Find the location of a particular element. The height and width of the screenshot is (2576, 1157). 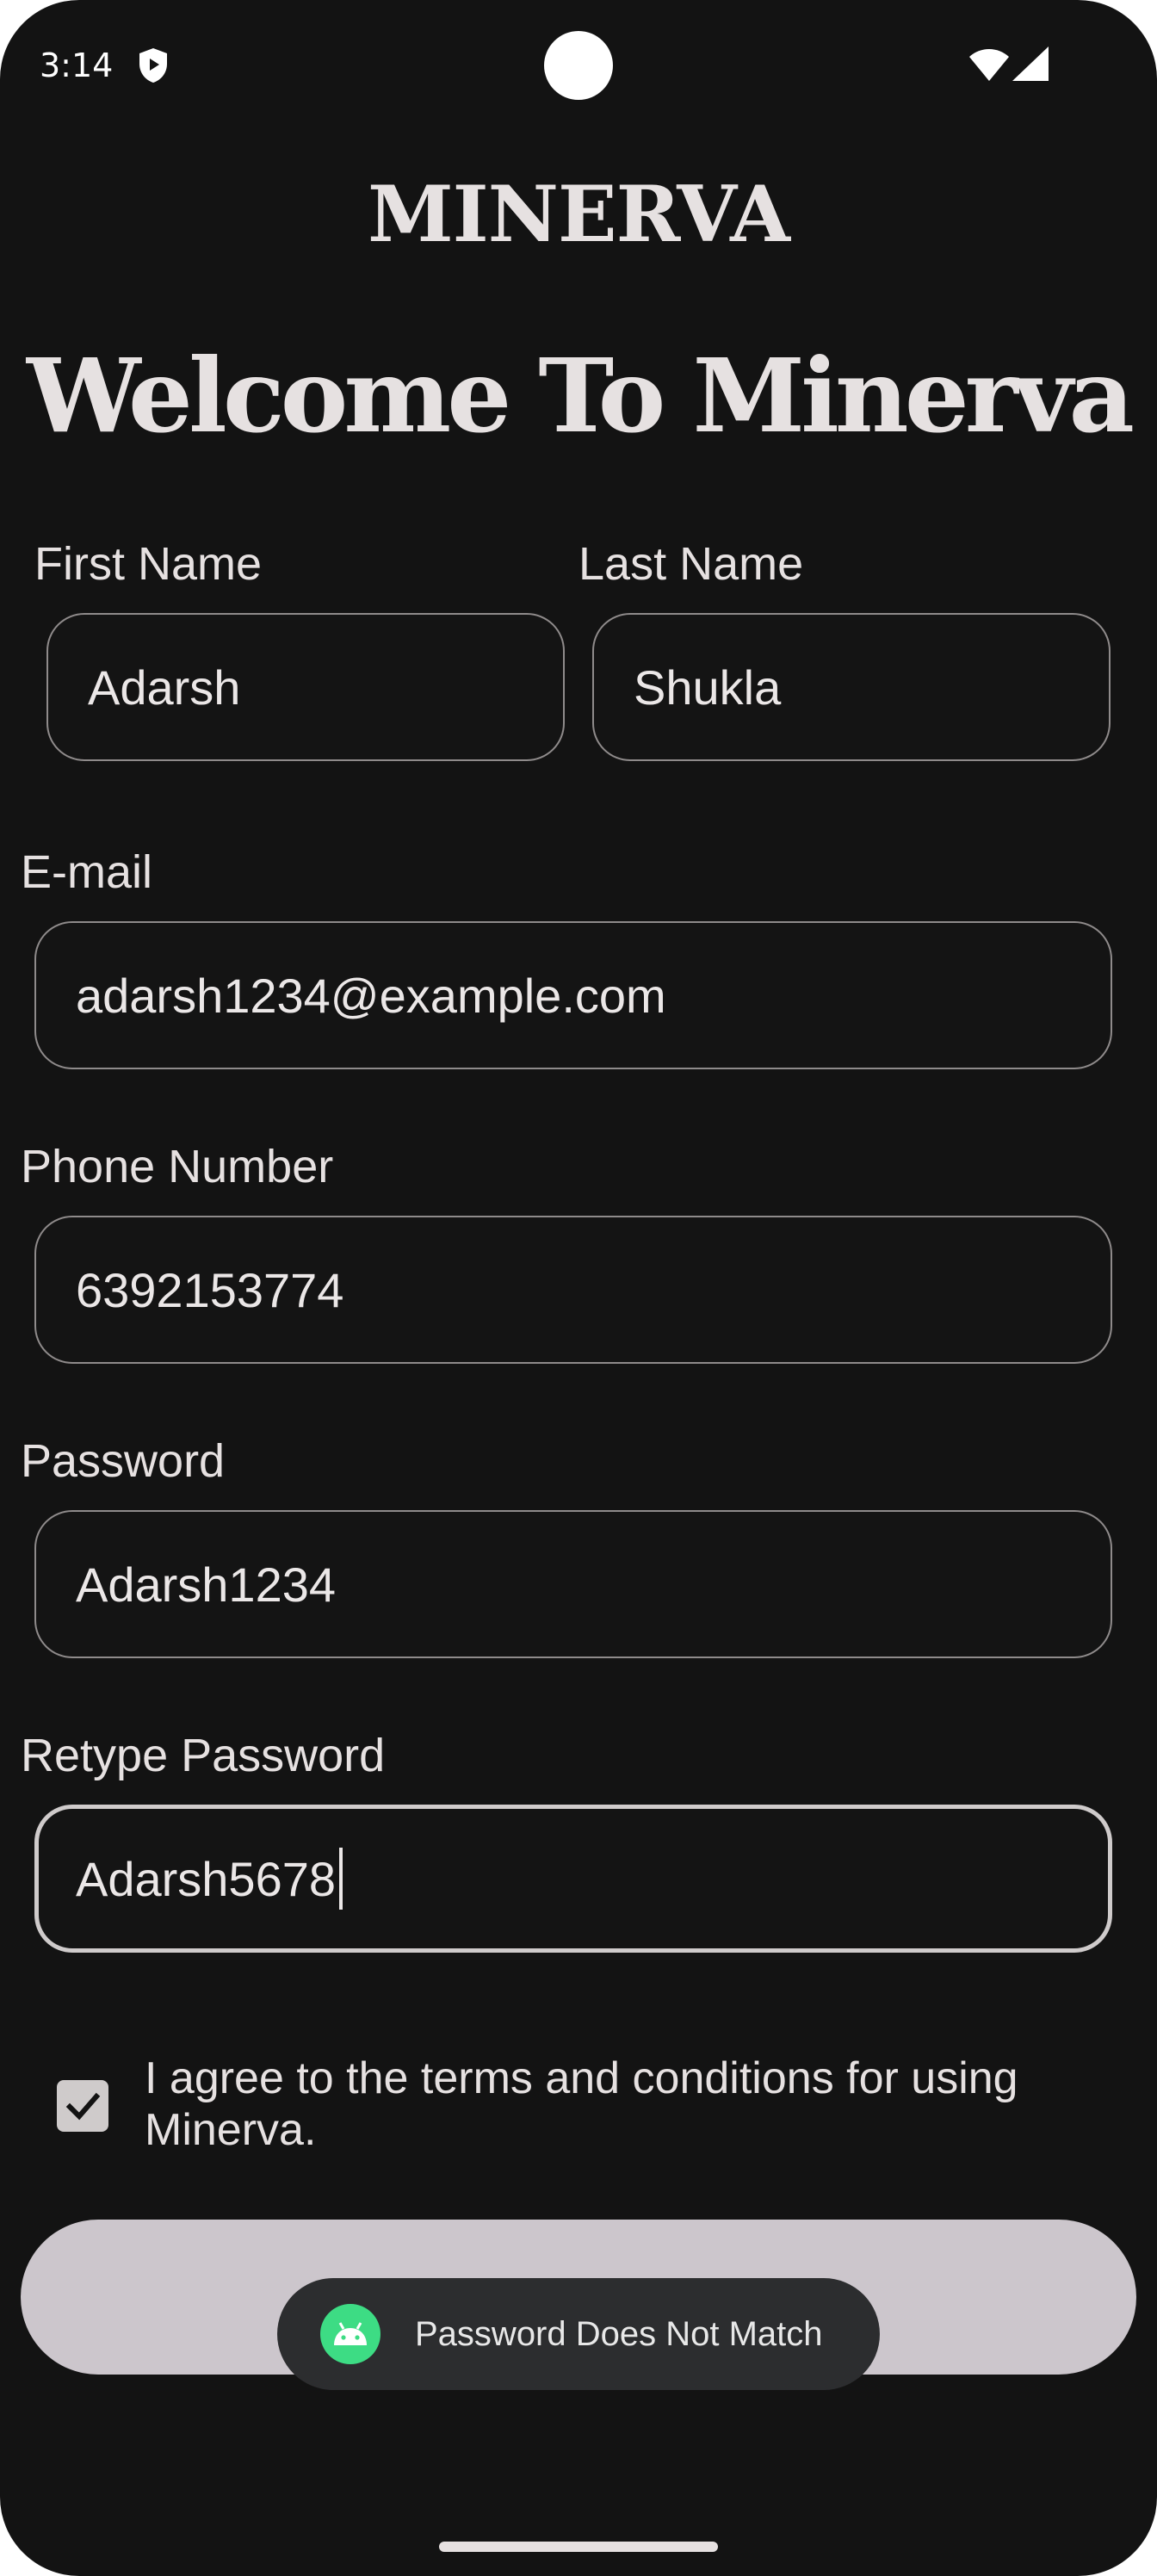

wifi-icon is located at coordinates (989, 65).